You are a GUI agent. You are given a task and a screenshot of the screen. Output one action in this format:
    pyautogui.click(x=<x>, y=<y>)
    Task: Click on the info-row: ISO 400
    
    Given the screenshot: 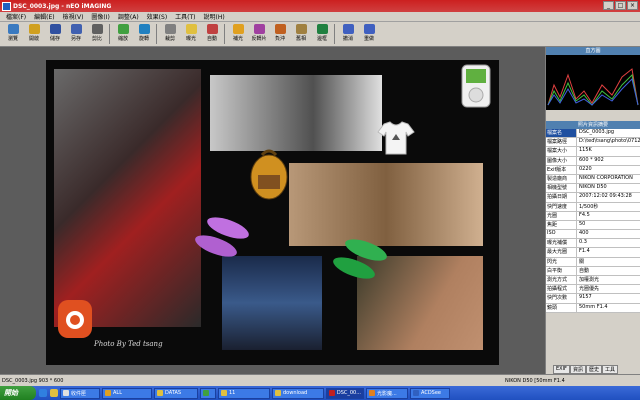 What is the action you would take?
    pyautogui.click(x=593, y=235)
    